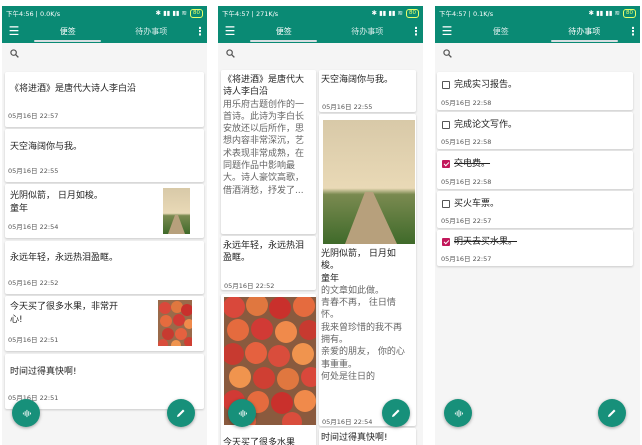 The height and width of the screenshot is (445, 642). I want to click on note-text: 诗人李白沿, so click(246, 92).